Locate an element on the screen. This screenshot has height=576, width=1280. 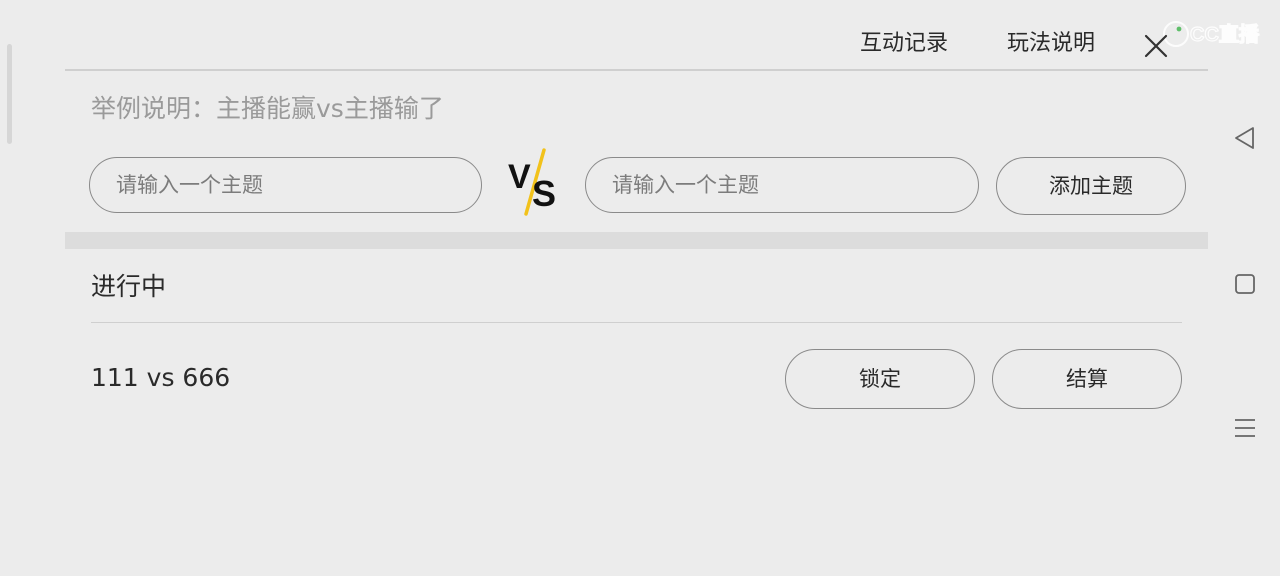
example-hint-text: 举例说明：主播能赢vs主播输了 is located at coordinates (267, 108).